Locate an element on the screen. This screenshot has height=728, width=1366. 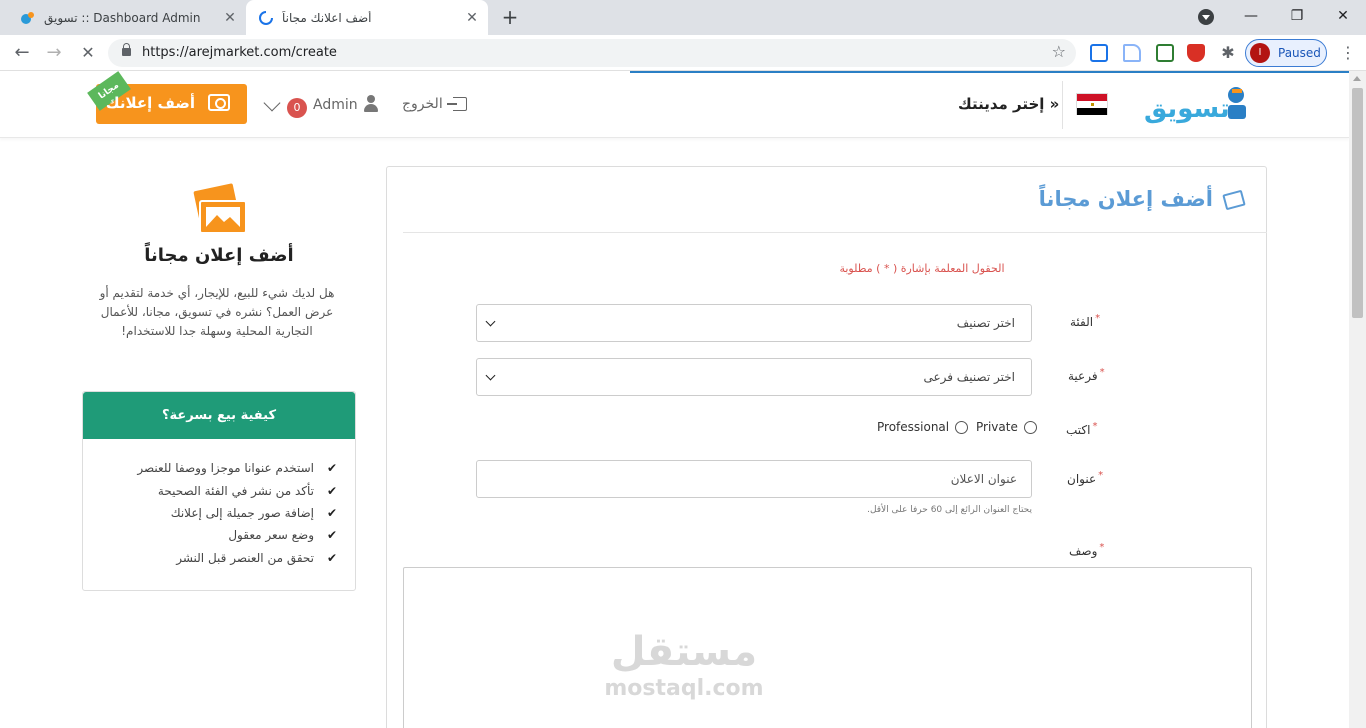
type-label: اكتب * is located at coordinates (1082, 429).